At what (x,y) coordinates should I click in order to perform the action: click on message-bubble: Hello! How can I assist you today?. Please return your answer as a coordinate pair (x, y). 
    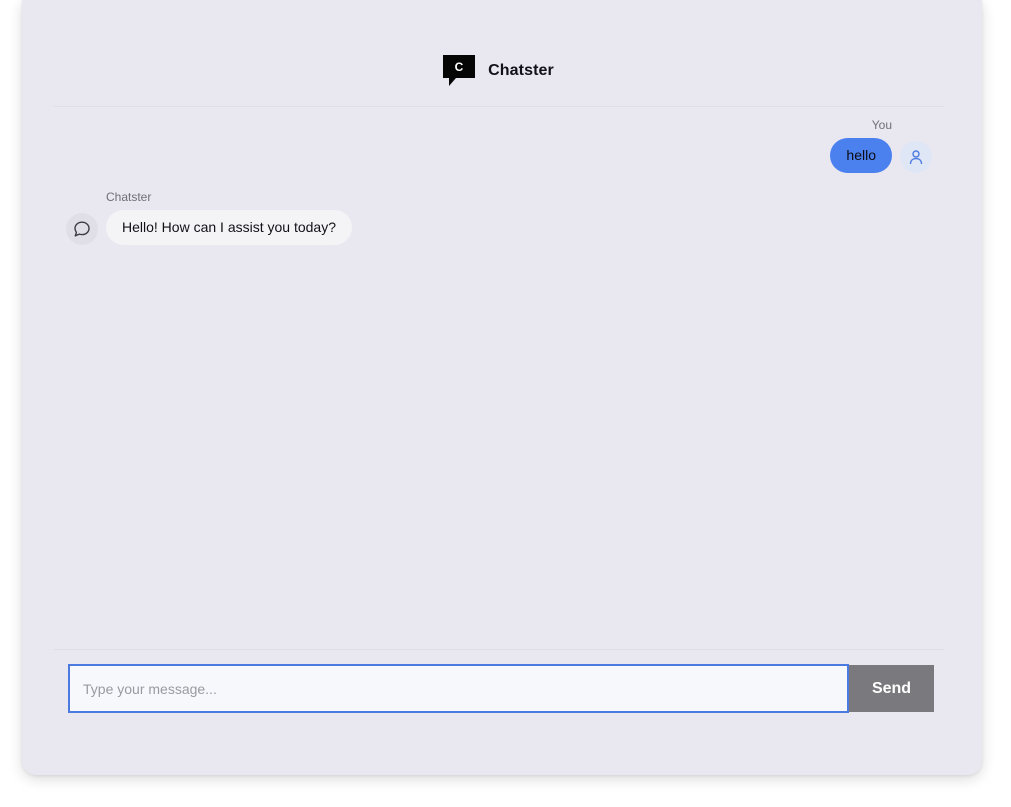
    Looking at the image, I should click on (229, 227).